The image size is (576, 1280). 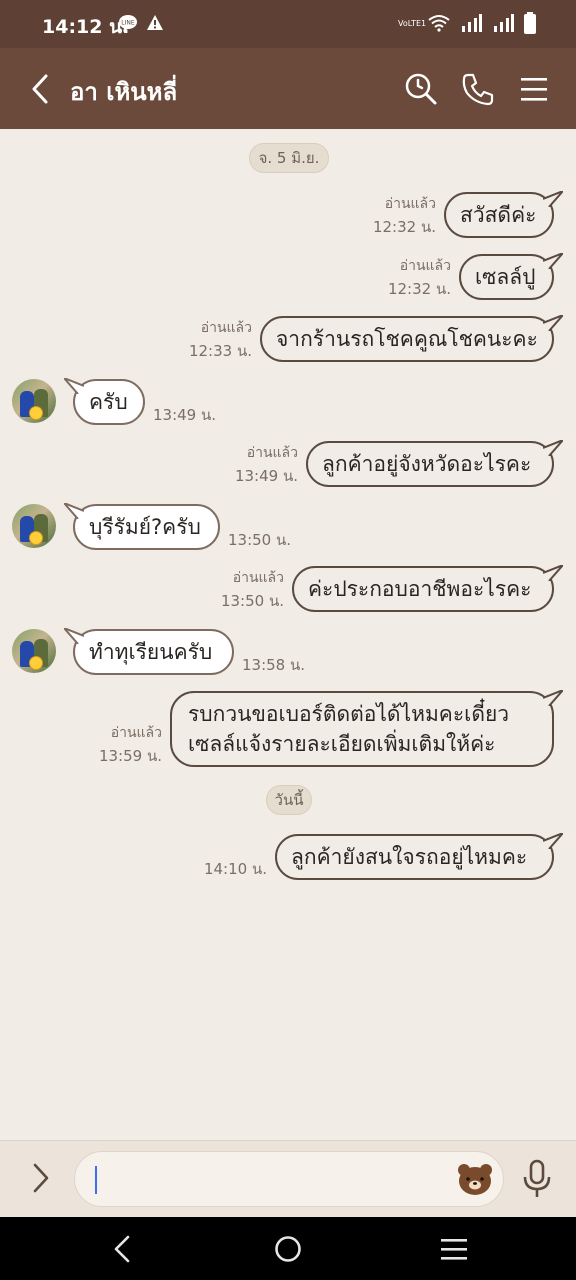 What do you see at coordinates (506, 277) in the screenshot?
I see `outgoing-message: เซลล์ปู` at bounding box center [506, 277].